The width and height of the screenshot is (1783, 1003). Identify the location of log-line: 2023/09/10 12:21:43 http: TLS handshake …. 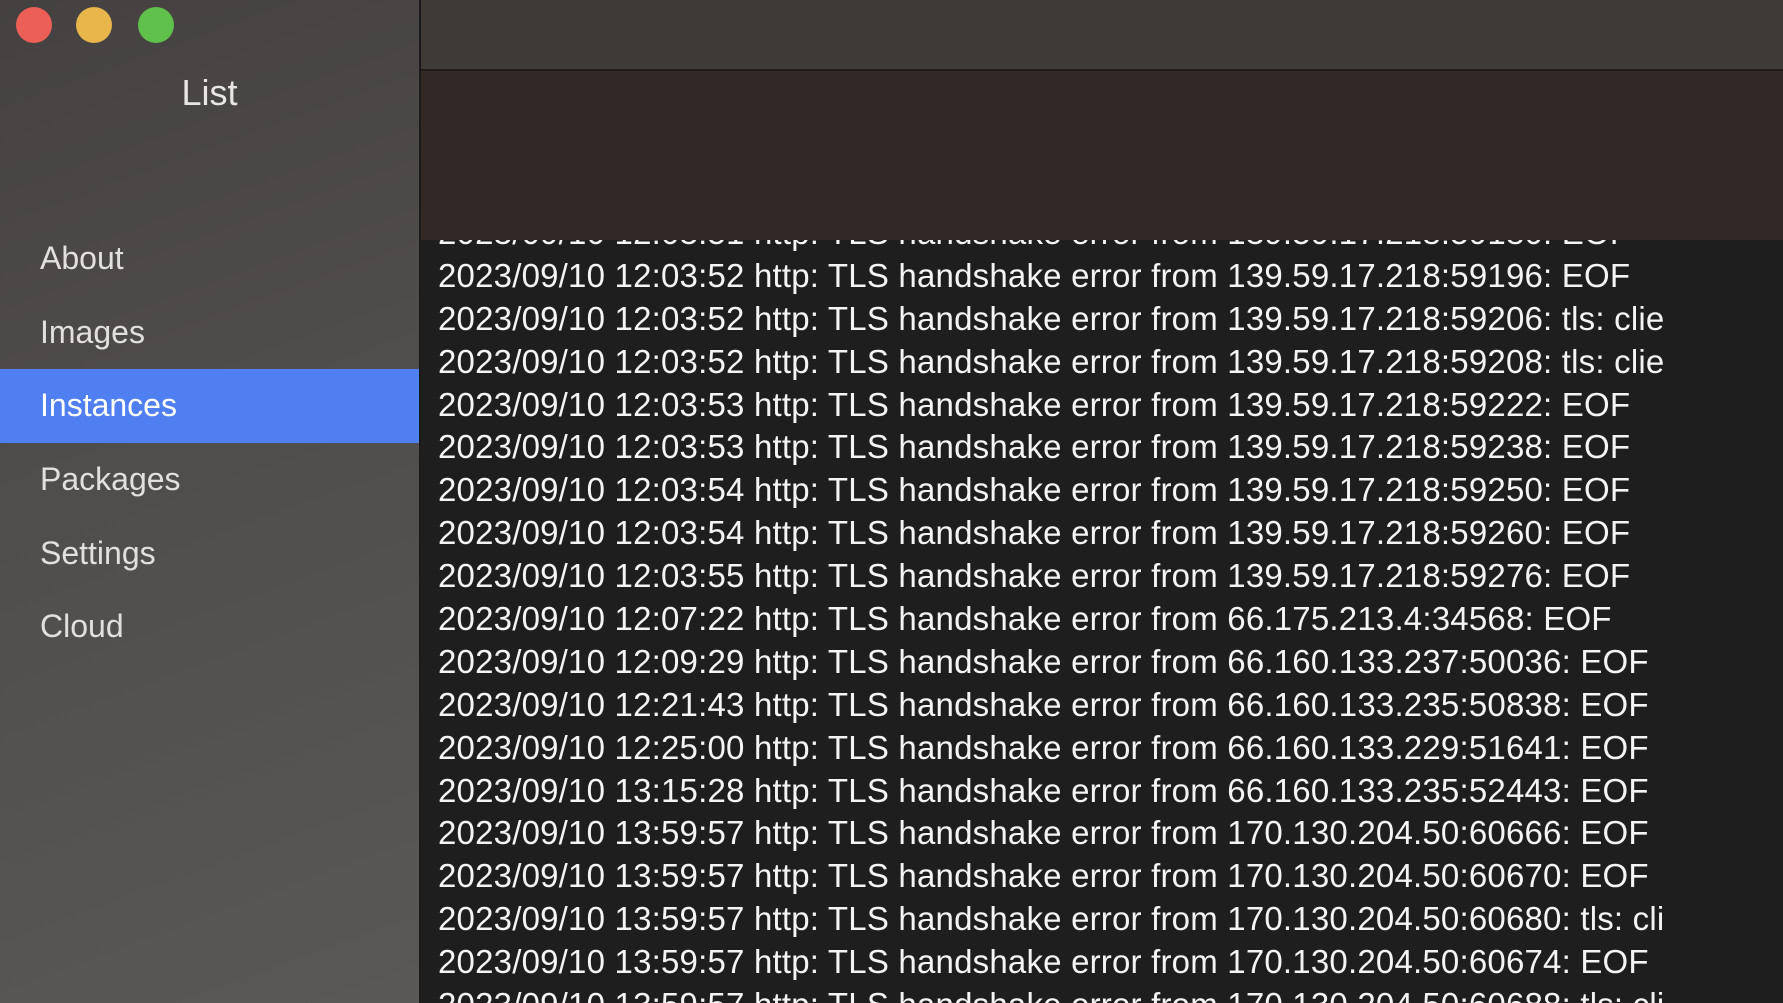
(1043, 704).